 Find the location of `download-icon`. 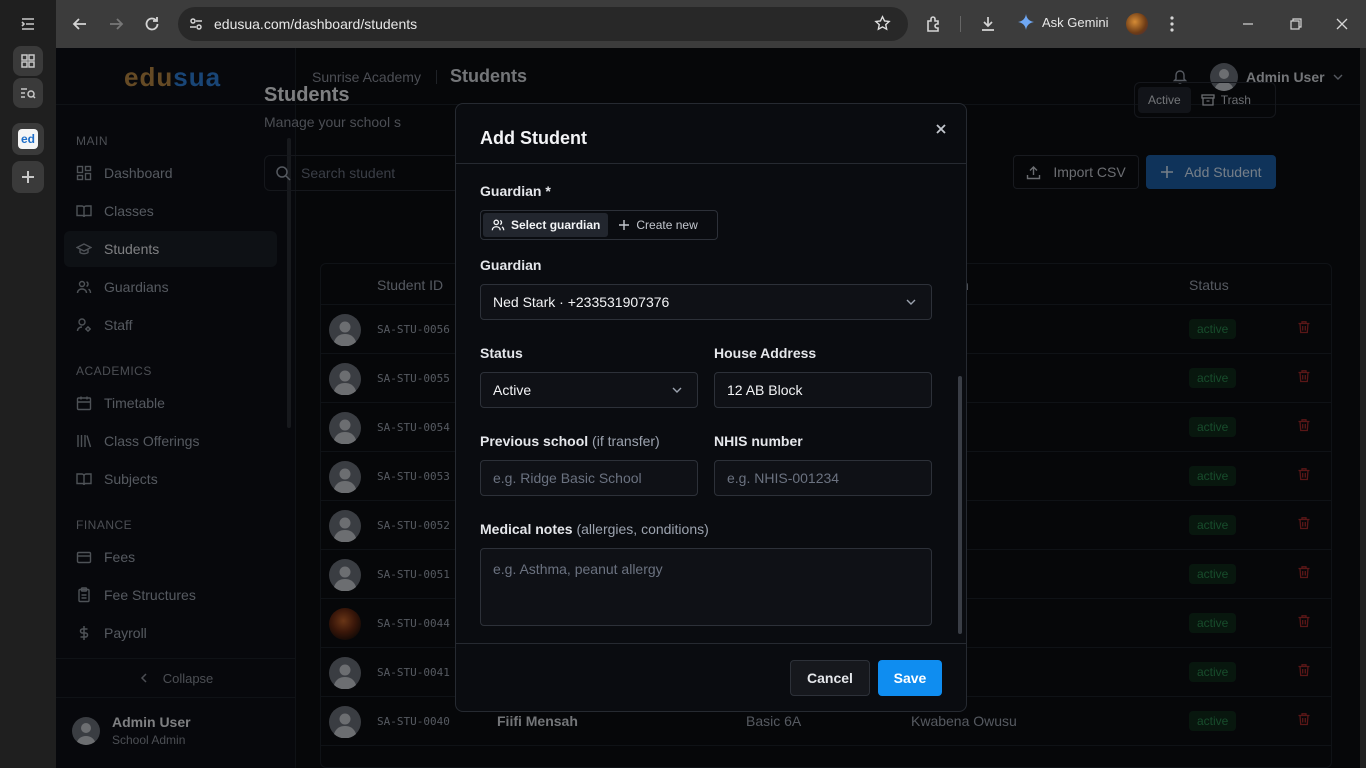

download-icon is located at coordinates (988, 24).